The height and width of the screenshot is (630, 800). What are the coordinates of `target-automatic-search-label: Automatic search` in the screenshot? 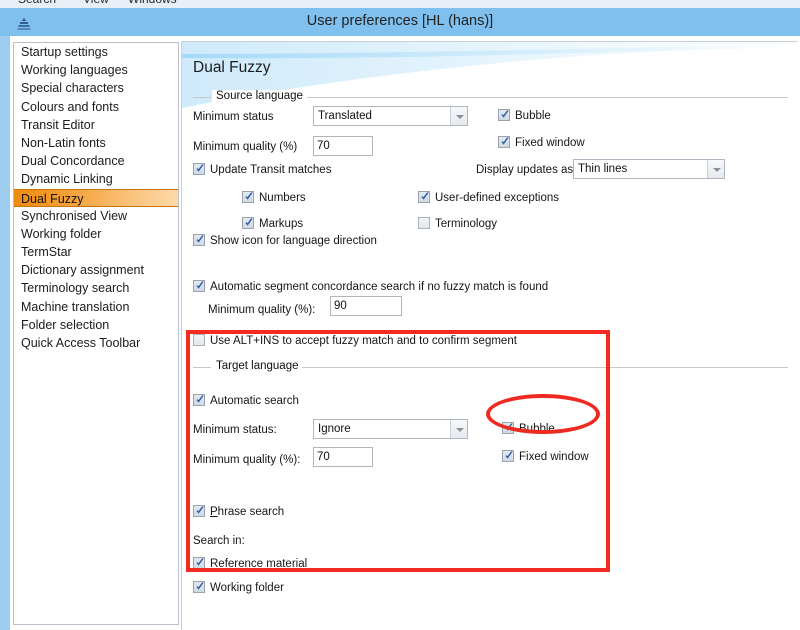 It's located at (254, 401).